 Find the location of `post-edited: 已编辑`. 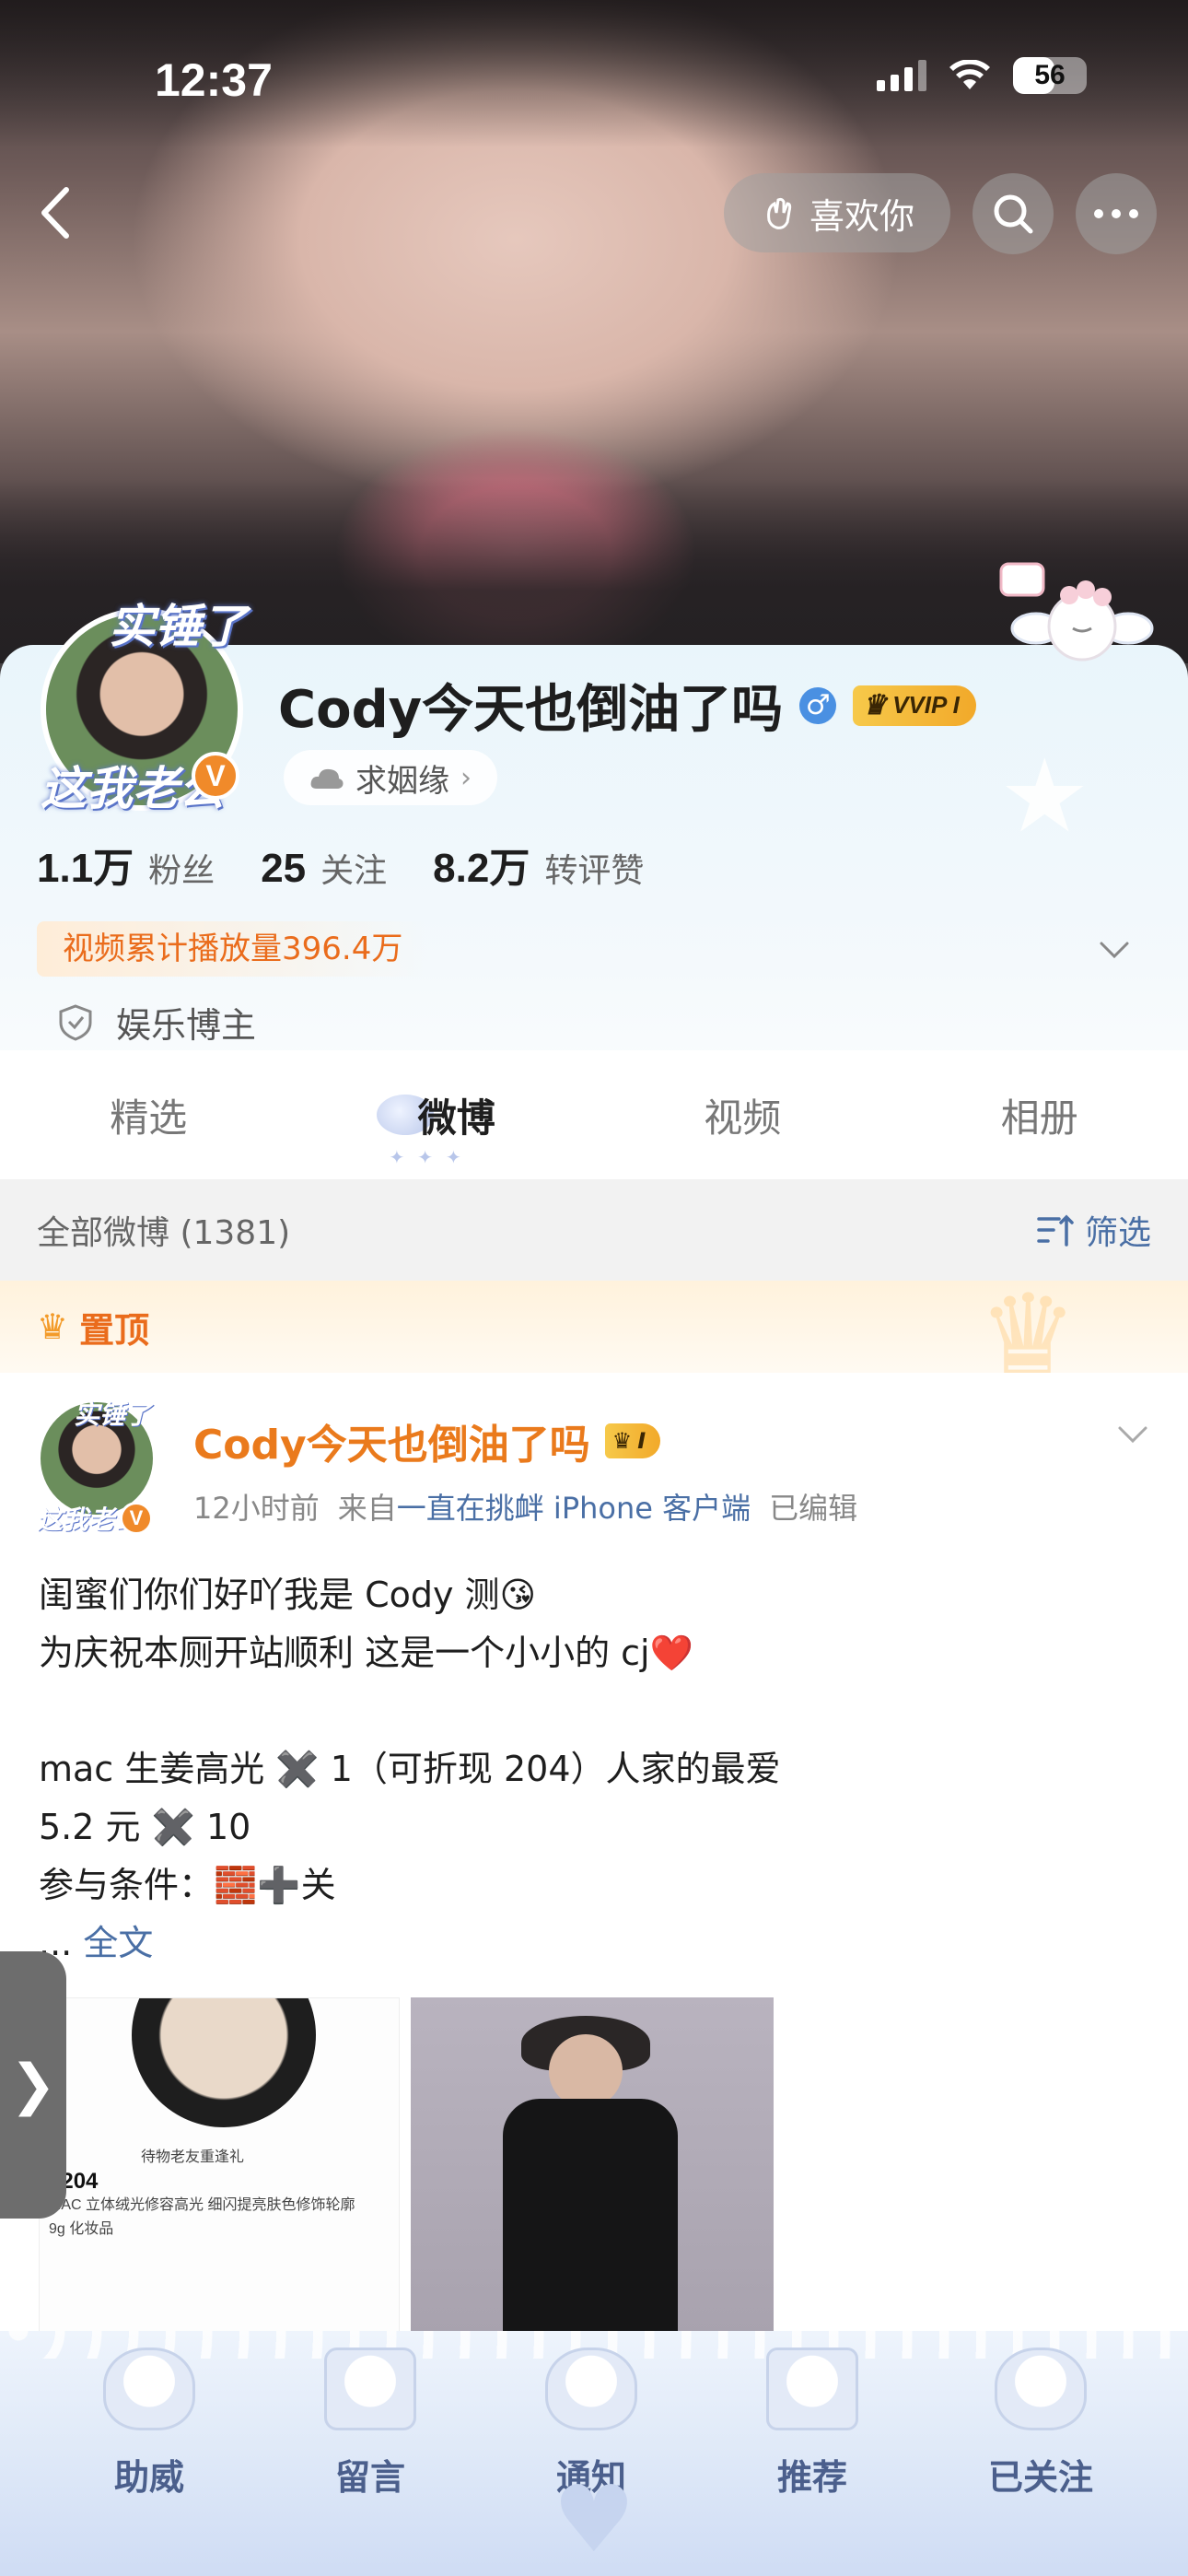

post-edited: 已编辑 is located at coordinates (813, 1509).